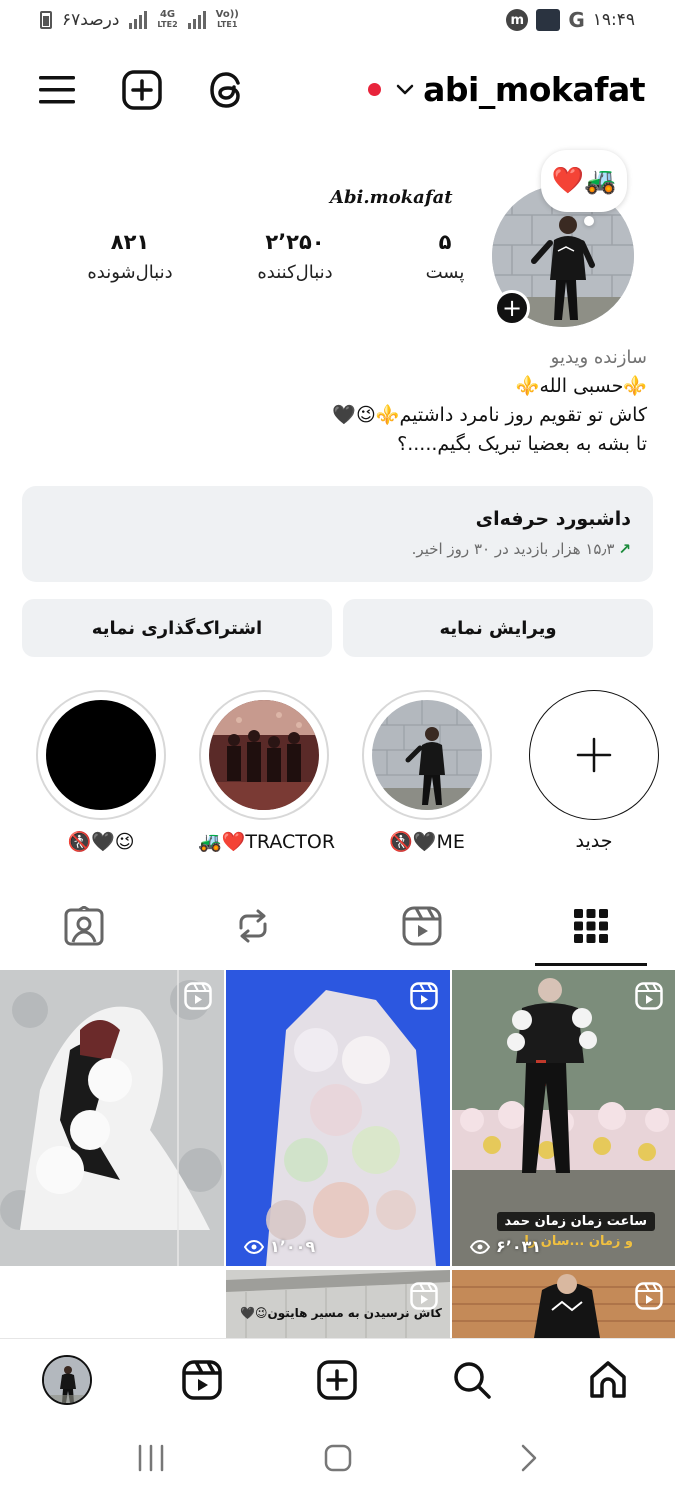  I want to click on stat-posts-label: پست, so click(445, 272).